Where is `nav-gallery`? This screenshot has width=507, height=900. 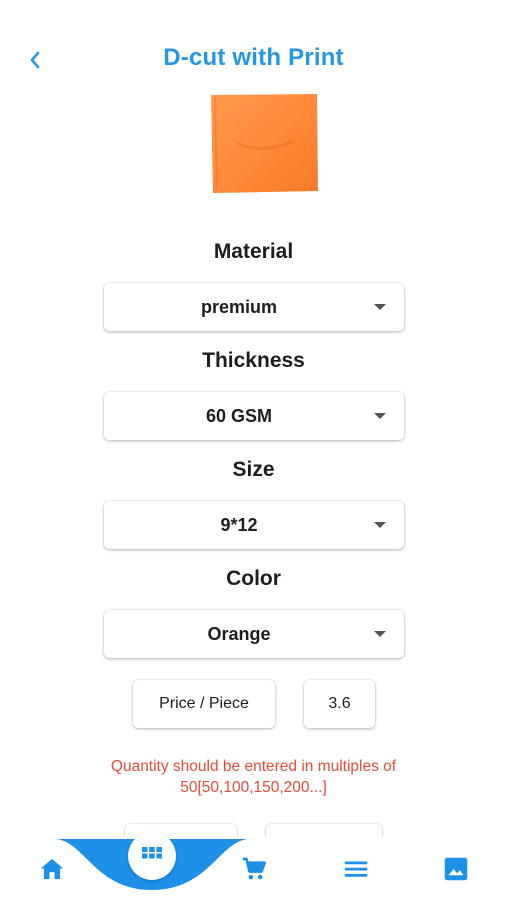 nav-gallery is located at coordinates (456, 869).